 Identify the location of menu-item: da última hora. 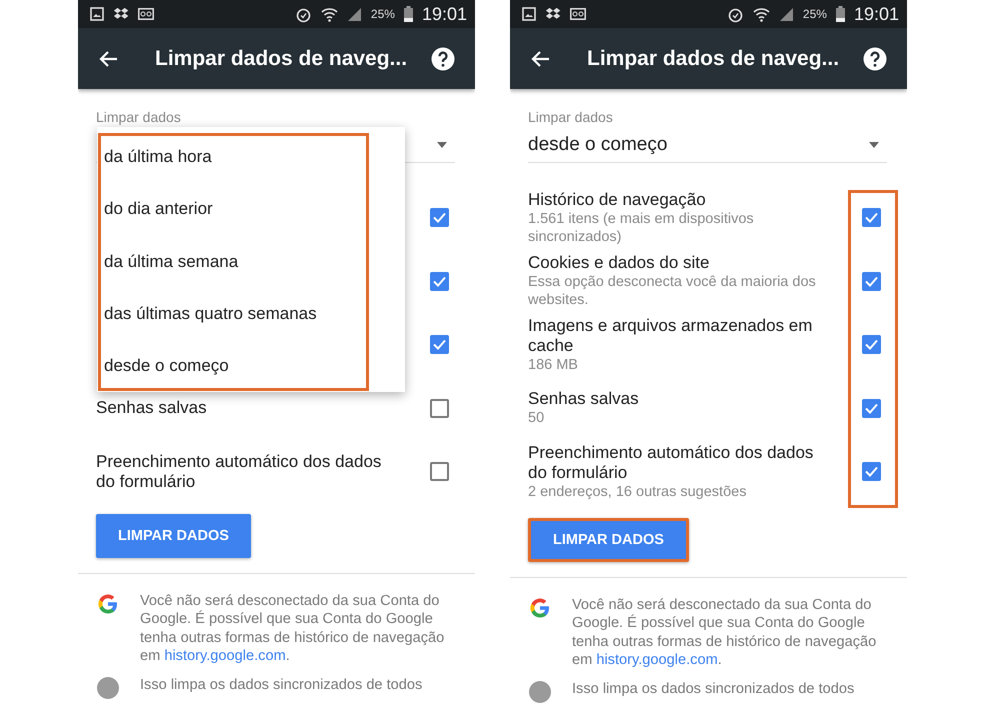
(254, 157).